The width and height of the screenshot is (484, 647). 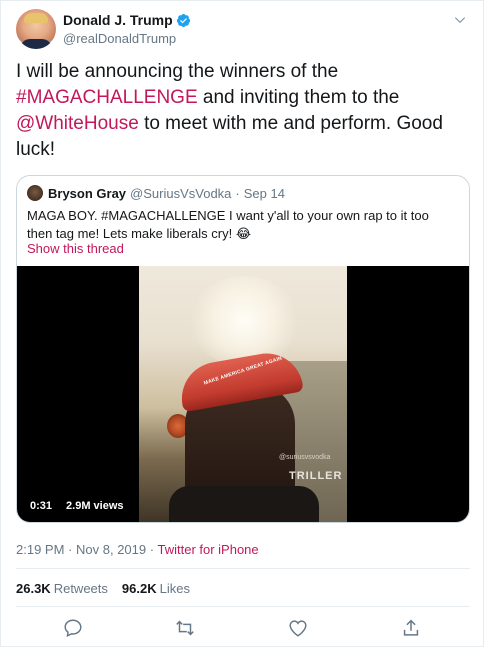 What do you see at coordinates (242, 629) in the screenshot?
I see `tweet-actions` at bounding box center [242, 629].